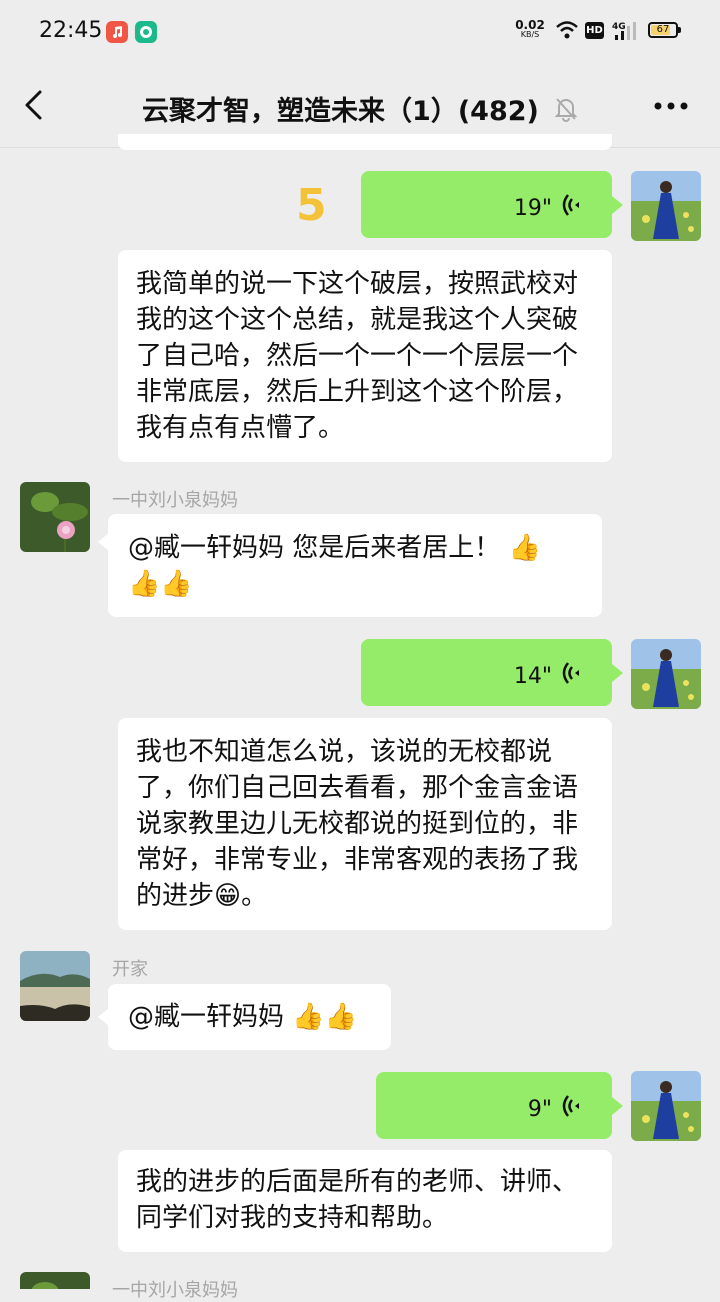 This screenshot has width=720, height=1302. Describe the element at coordinates (486, 672) in the screenshot. I see `voice-message-bubble: 14"` at that location.